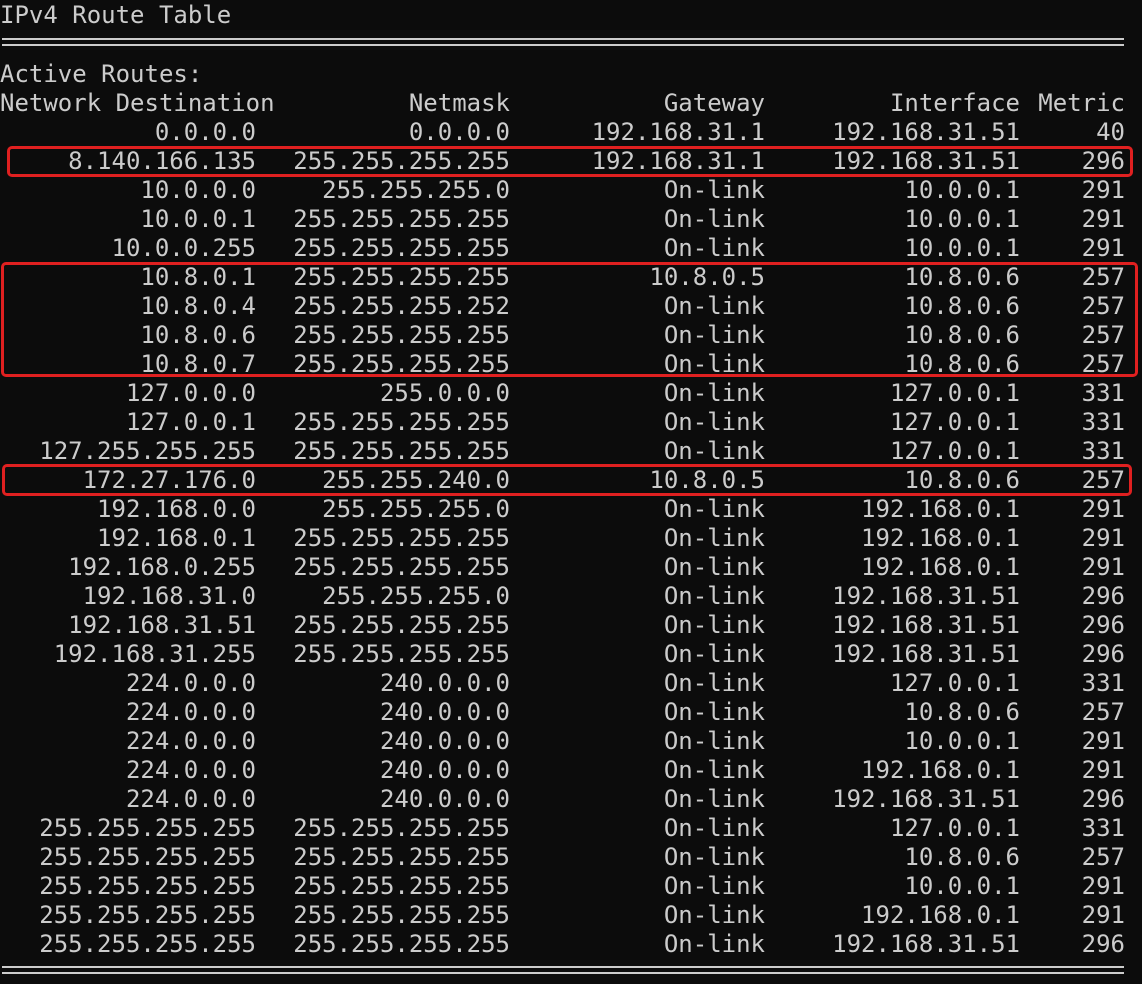 The width and height of the screenshot is (1142, 984). What do you see at coordinates (563, 42) in the screenshot?
I see `top-separator` at bounding box center [563, 42].